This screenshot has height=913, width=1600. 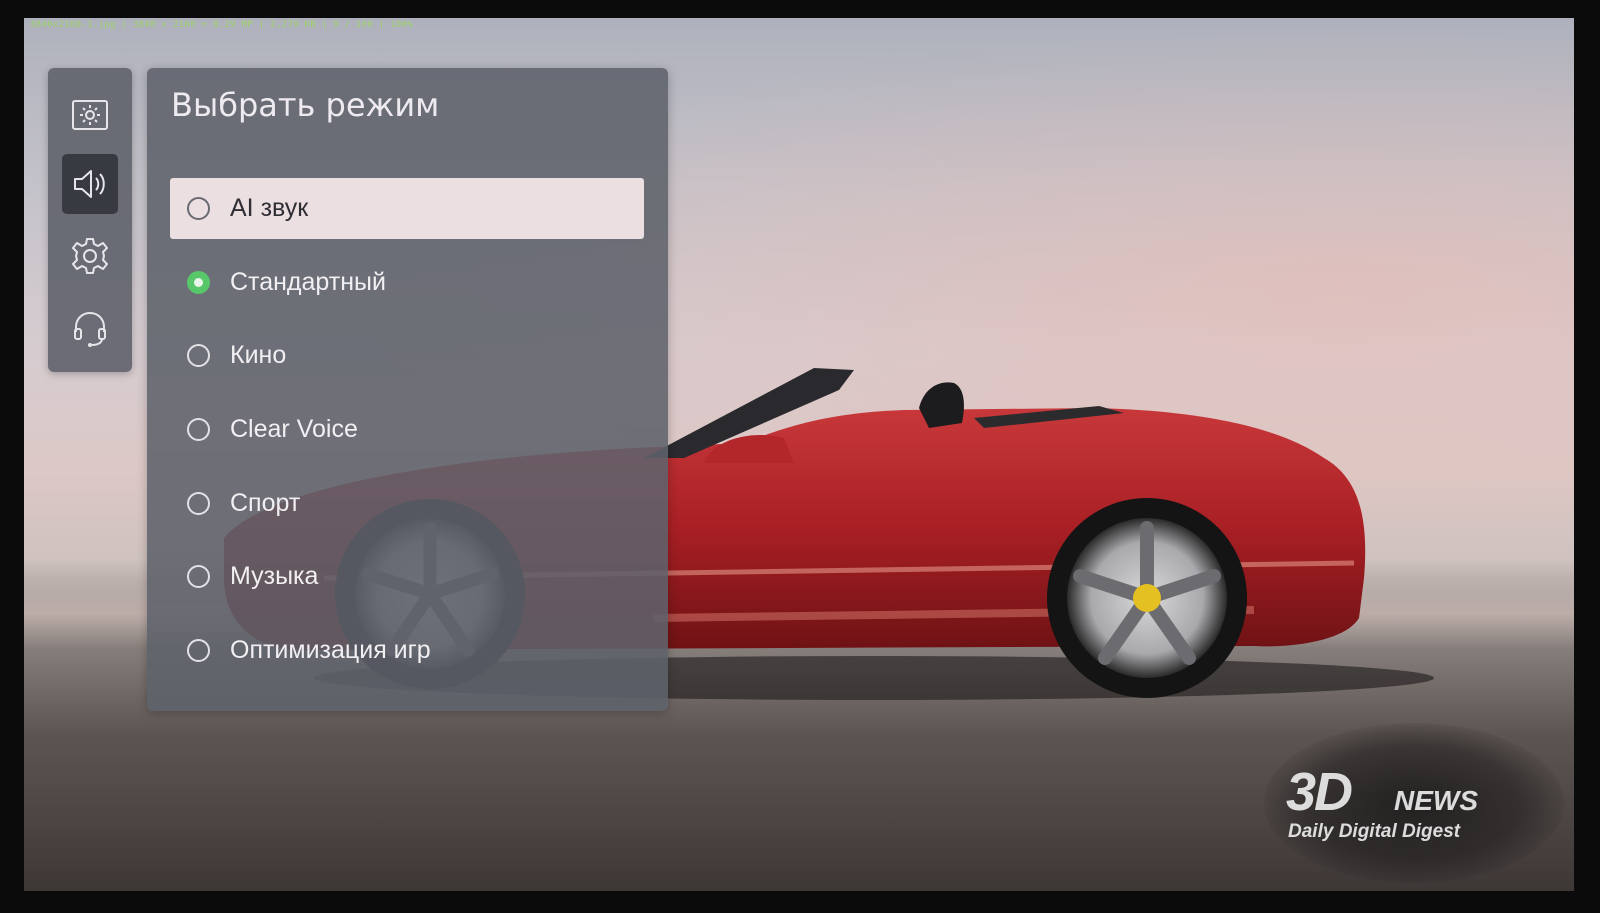 I want to click on option-ai-sound: AI звук, so click(x=407, y=208).